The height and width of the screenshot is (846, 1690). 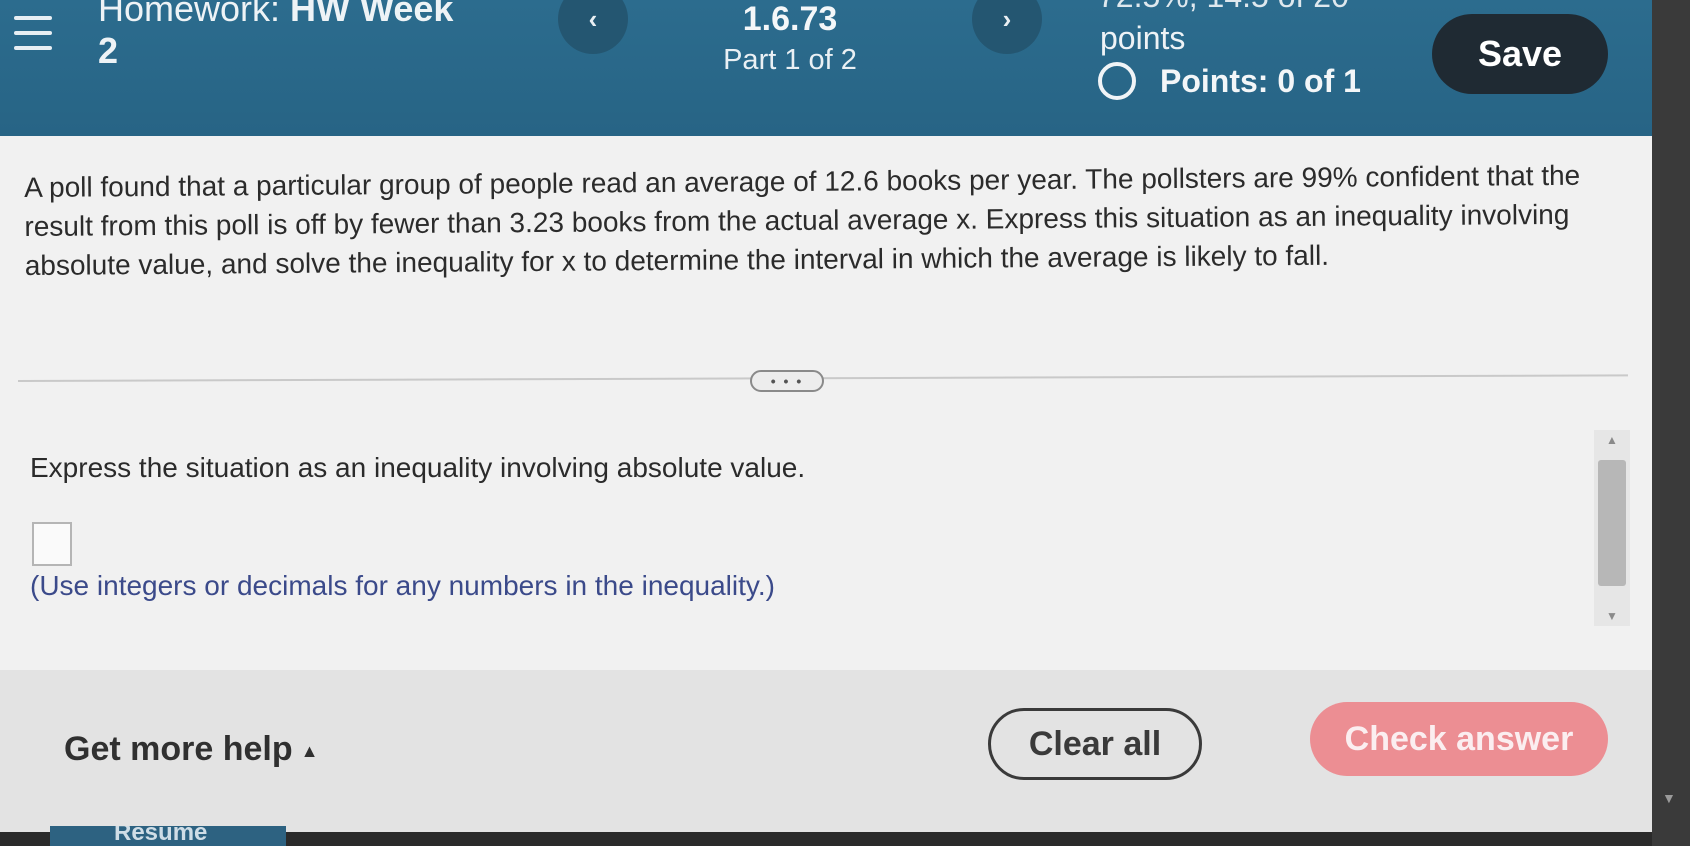 I want to click on resume-tab: Resume, so click(x=168, y=836).